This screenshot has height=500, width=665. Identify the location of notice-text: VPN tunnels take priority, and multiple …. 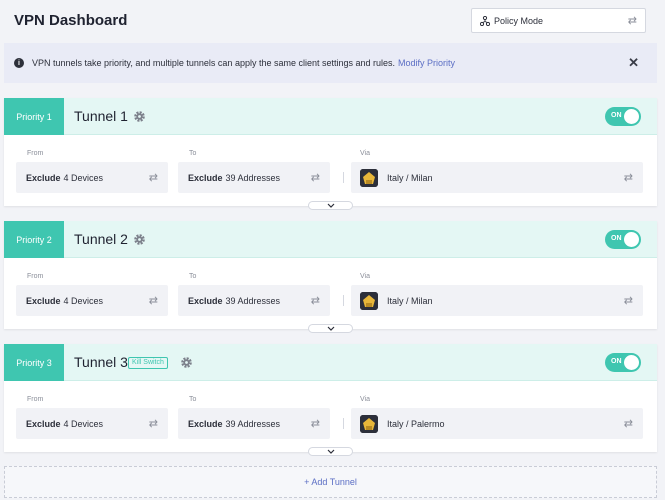
(214, 63).